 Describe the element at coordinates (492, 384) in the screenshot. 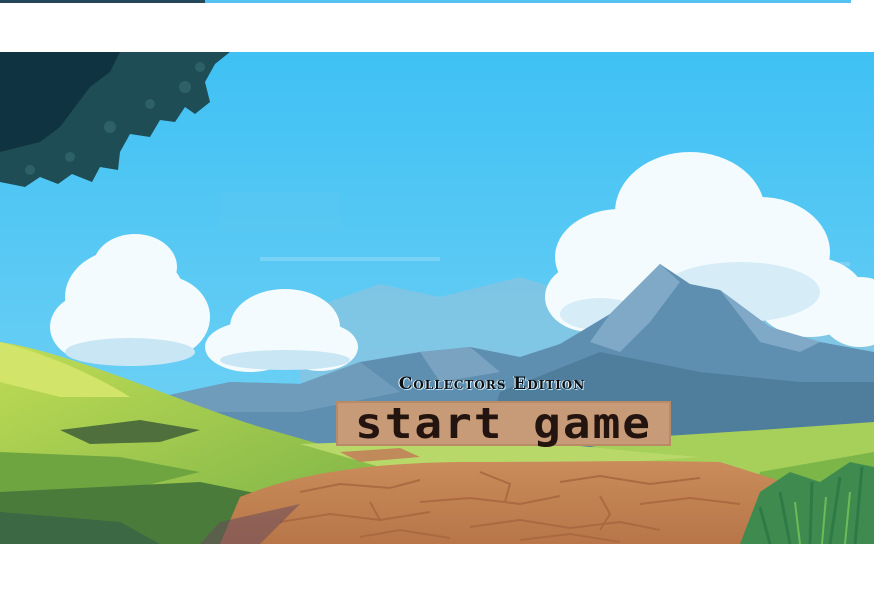

I see `edition-subtitle: Collectors Edition` at that location.